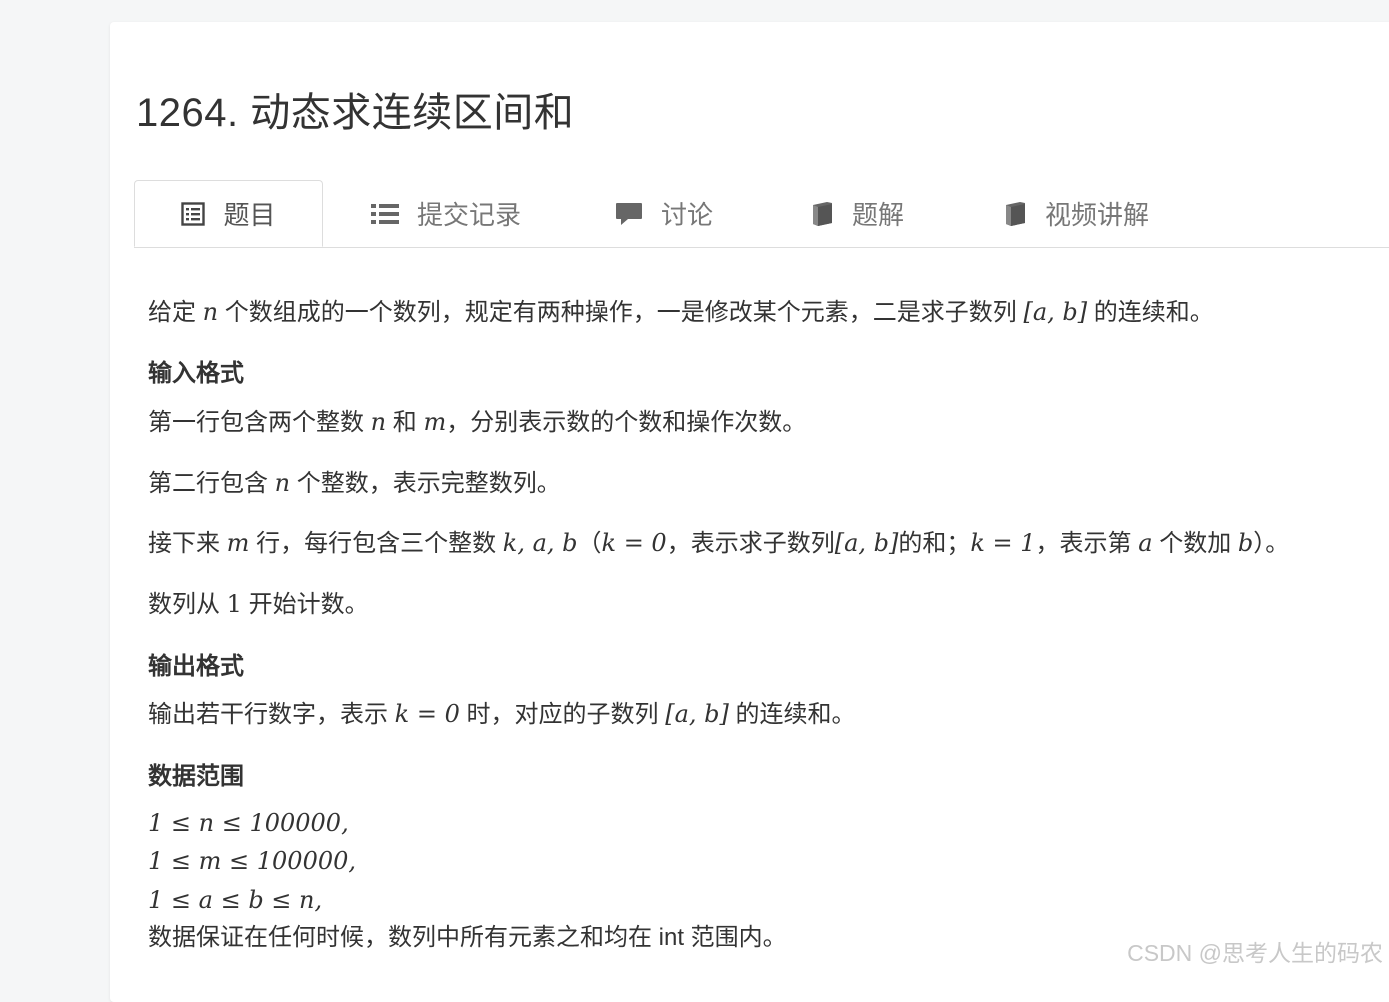 The height and width of the screenshot is (1002, 1389). I want to click on list-icon, so click(385, 214).